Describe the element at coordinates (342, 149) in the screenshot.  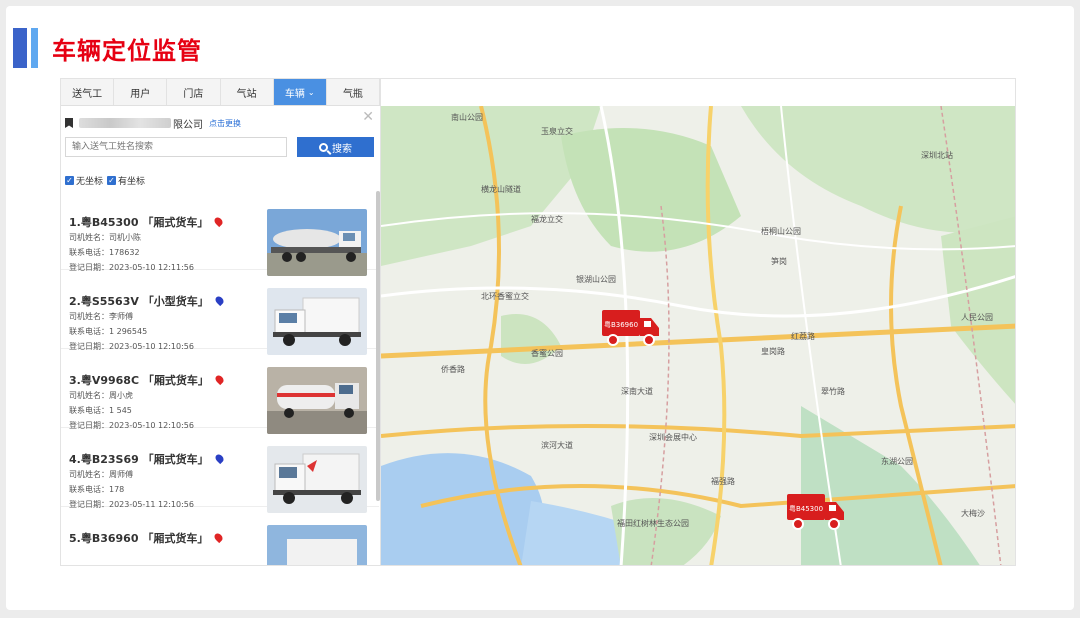
I see `search-button-label: 搜索` at that location.